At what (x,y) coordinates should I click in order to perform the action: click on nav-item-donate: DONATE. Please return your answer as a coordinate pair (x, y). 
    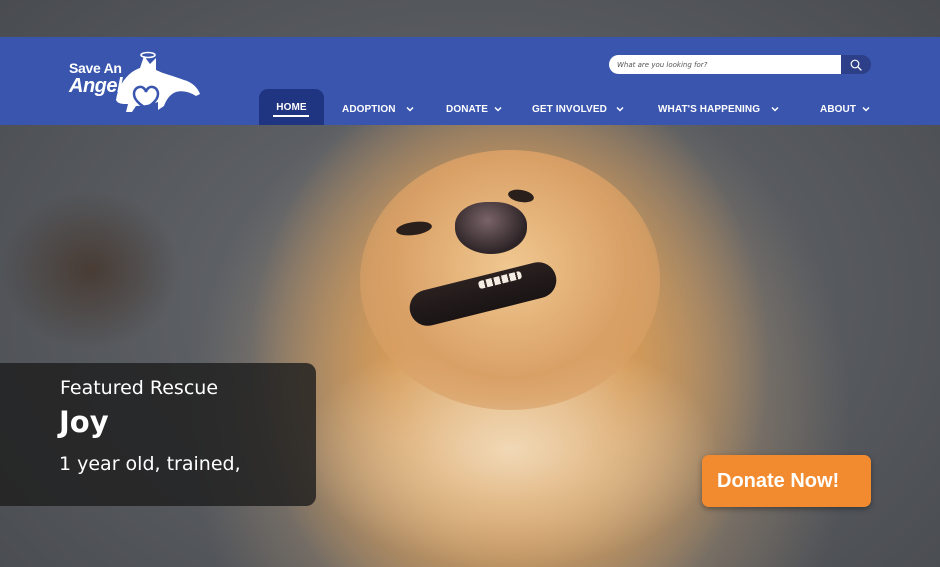
    Looking at the image, I should click on (474, 109).